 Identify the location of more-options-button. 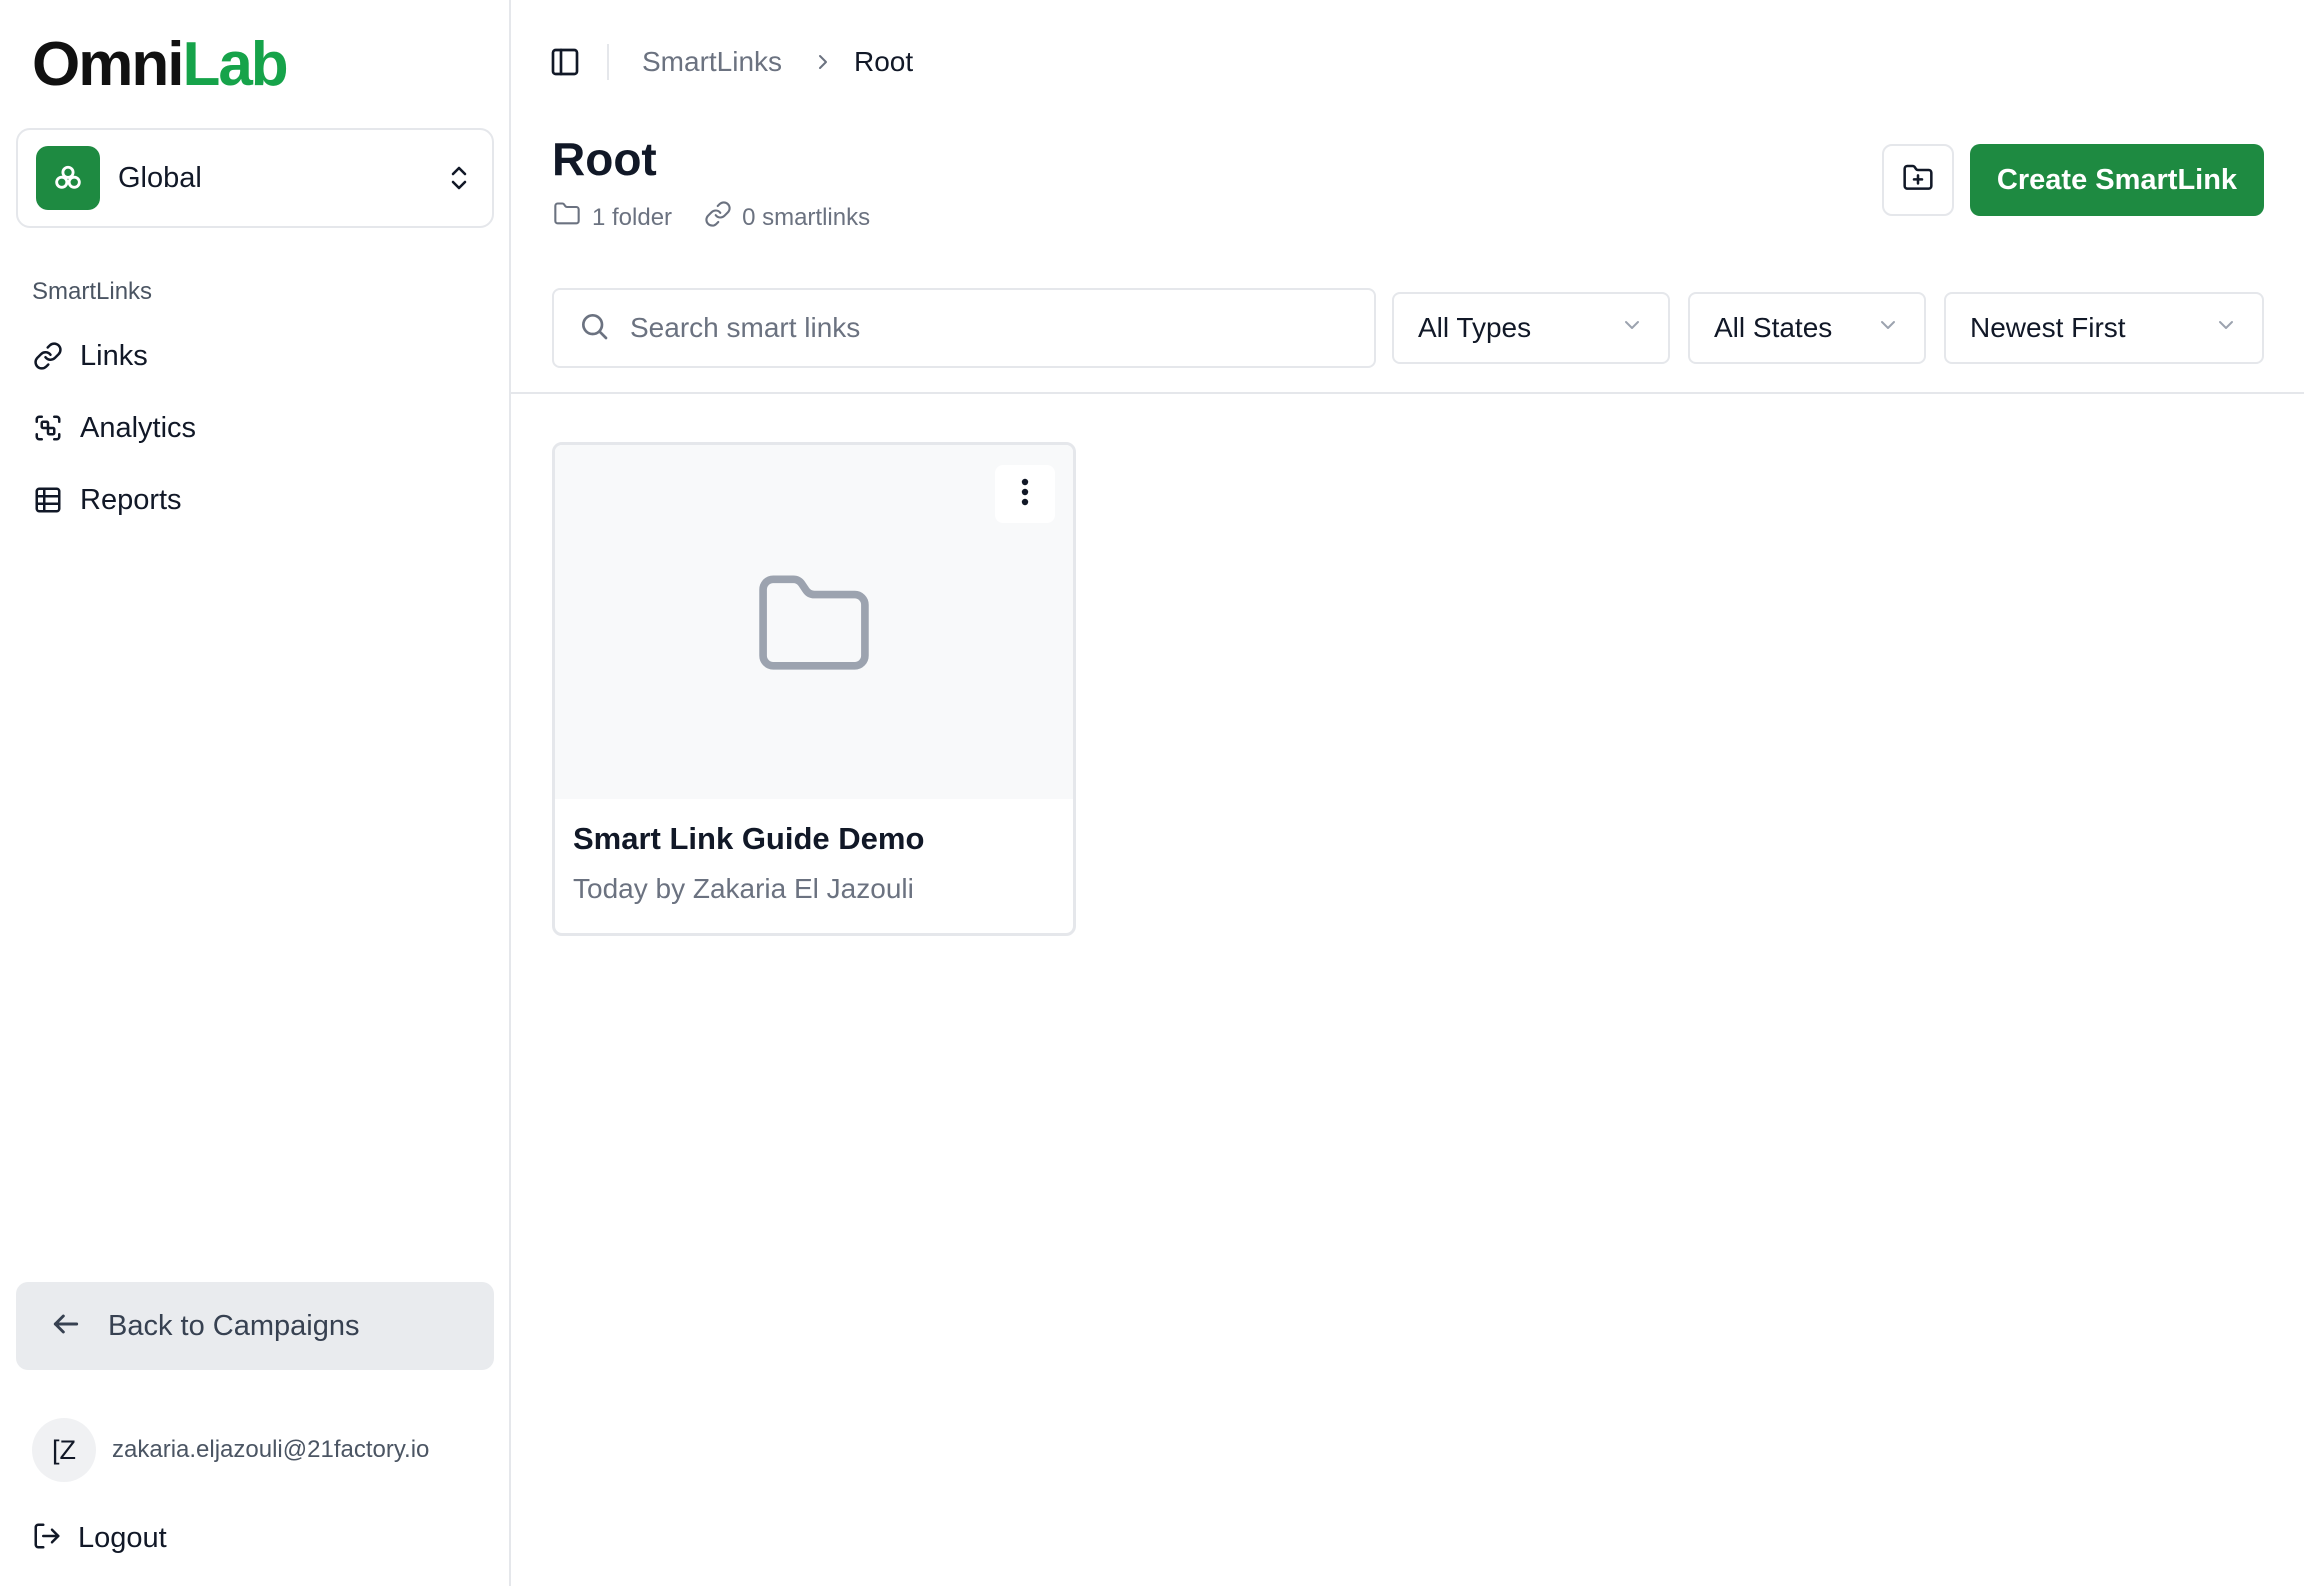
(1025, 494).